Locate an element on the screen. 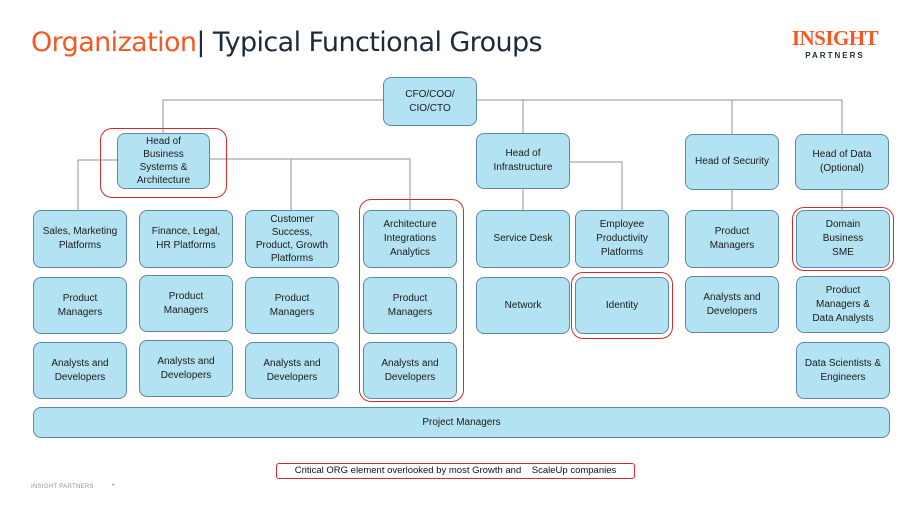  org-box-head-security: Head of Security is located at coordinates (732, 162).